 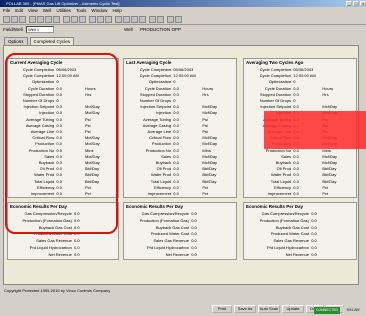 What do you see at coordinates (180, 182) in the screenshot?
I see `panel-row: Total Liquid 0.0 Bbl/Day` at bounding box center [180, 182].